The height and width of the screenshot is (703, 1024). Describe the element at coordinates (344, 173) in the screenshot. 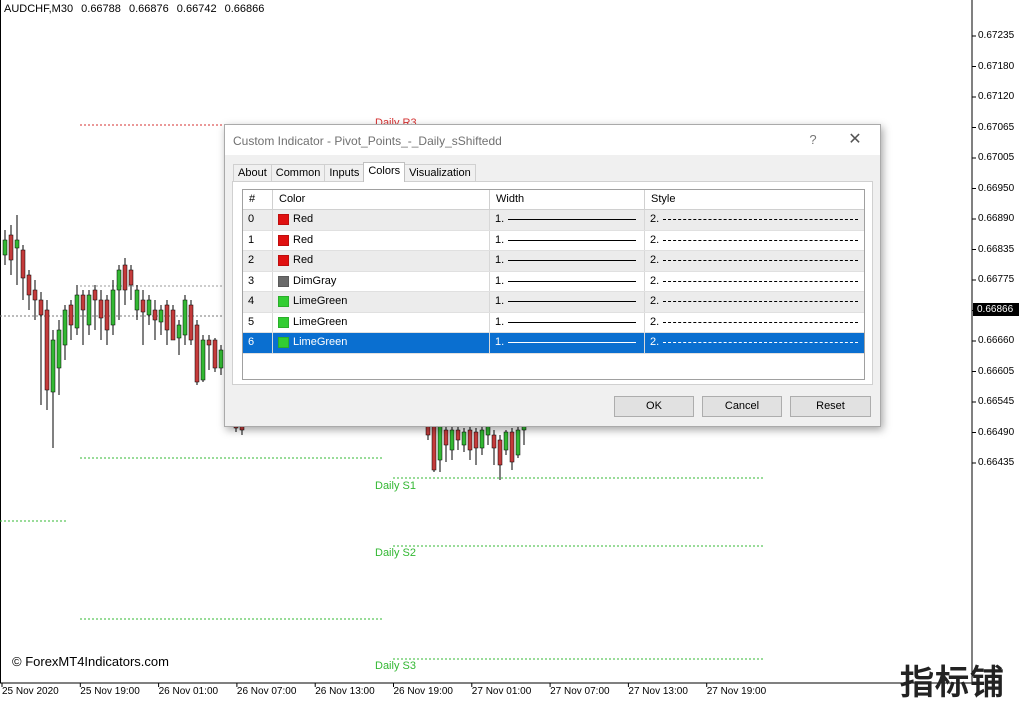

I see `tab-inputs: Inputs` at that location.